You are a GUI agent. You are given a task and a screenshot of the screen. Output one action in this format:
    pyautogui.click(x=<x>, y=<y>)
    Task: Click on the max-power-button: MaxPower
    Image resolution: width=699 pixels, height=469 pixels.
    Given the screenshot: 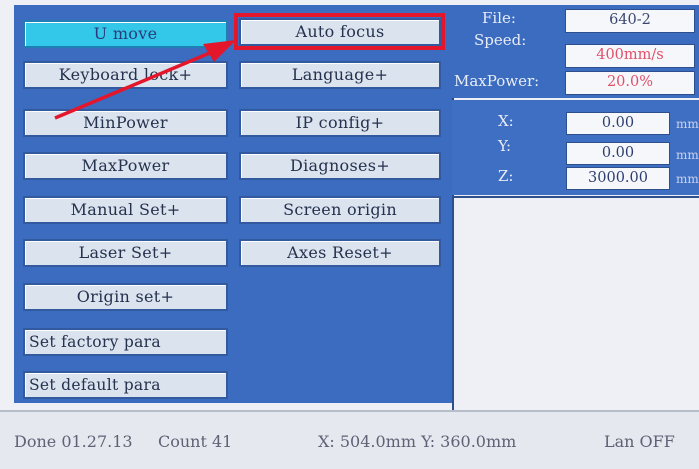 What is the action you would take?
    pyautogui.click(x=125, y=166)
    